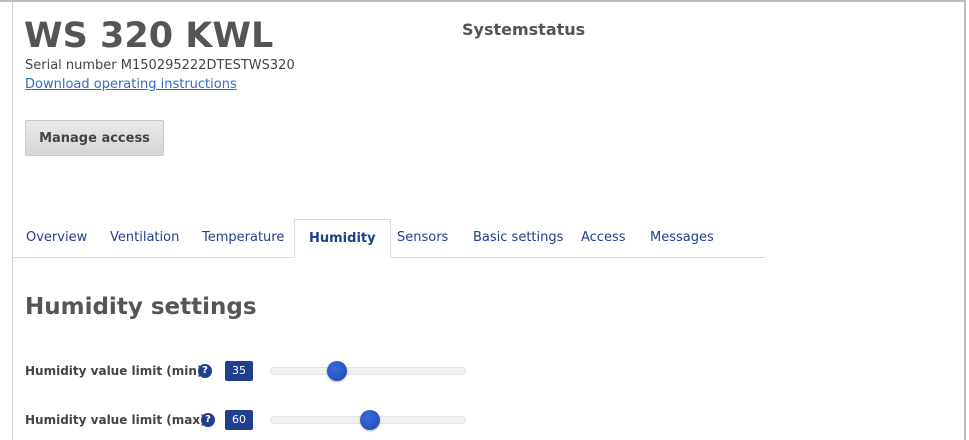  I want to click on setting-row-humidity-min: Humidity value limit (min) ? 35, so click(255, 372).